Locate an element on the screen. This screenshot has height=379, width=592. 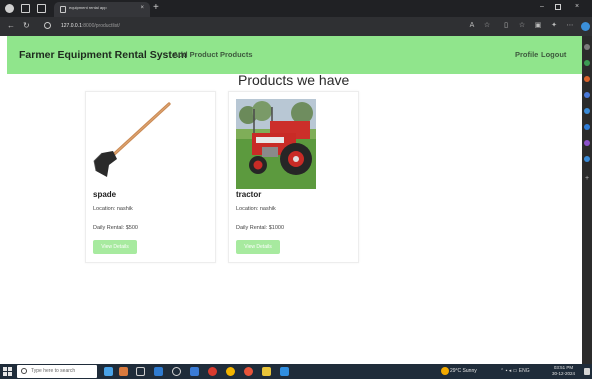
url-path: :8000/productlist/ is located at coordinates (100, 26).